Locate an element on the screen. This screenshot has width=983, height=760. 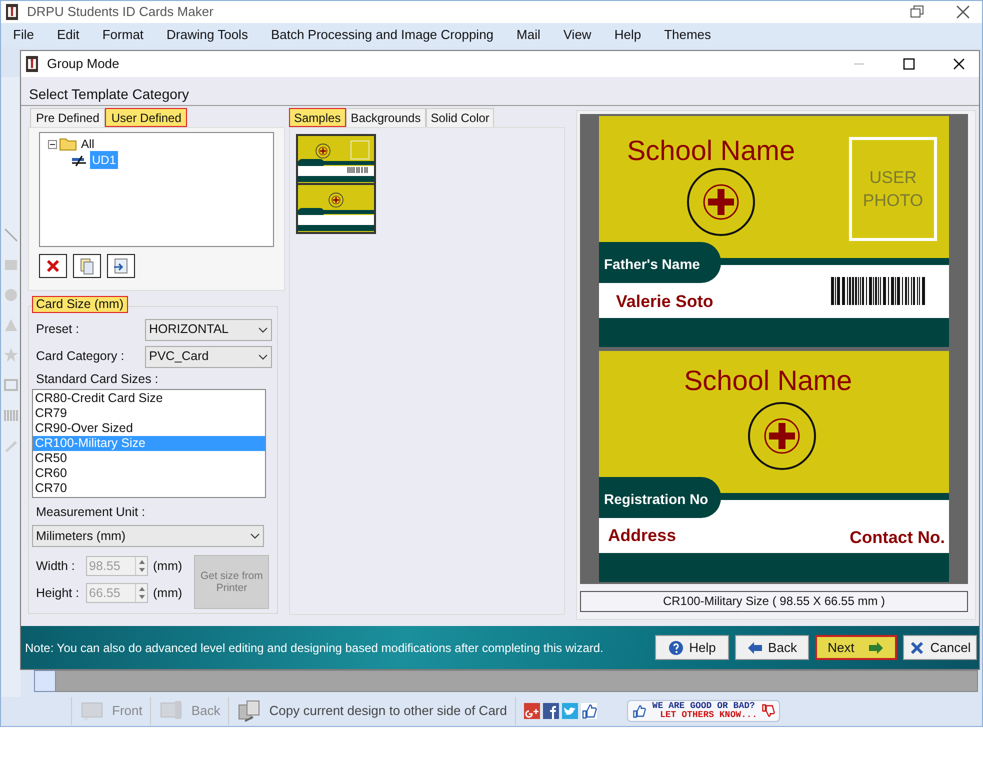
delete-button is located at coordinates (53, 266).